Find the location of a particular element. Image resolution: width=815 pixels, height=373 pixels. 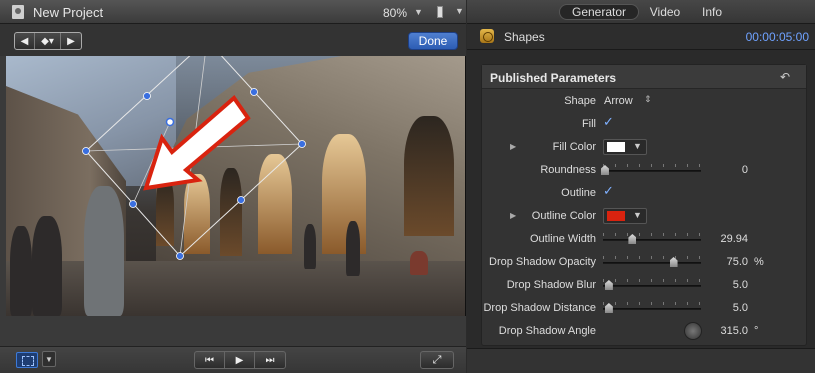

inspector-tabs: Generator Video Info is located at coordinates (641, 12).